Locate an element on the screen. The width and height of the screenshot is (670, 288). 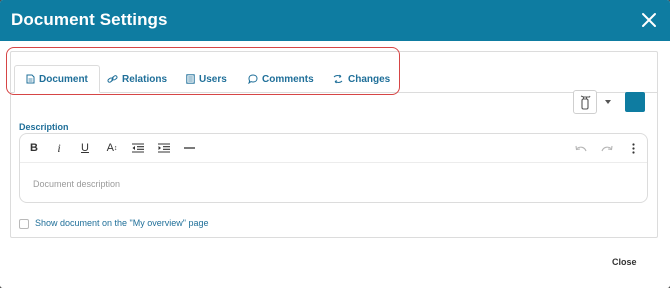
more-options-button is located at coordinates (633, 148).